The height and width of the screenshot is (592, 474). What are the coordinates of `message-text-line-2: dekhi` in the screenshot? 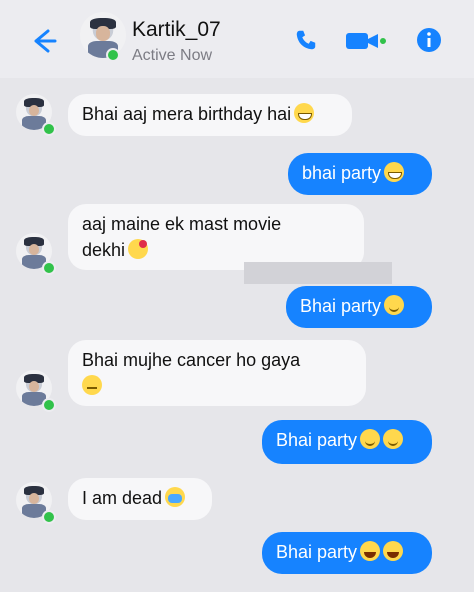 It's located at (104, 250).